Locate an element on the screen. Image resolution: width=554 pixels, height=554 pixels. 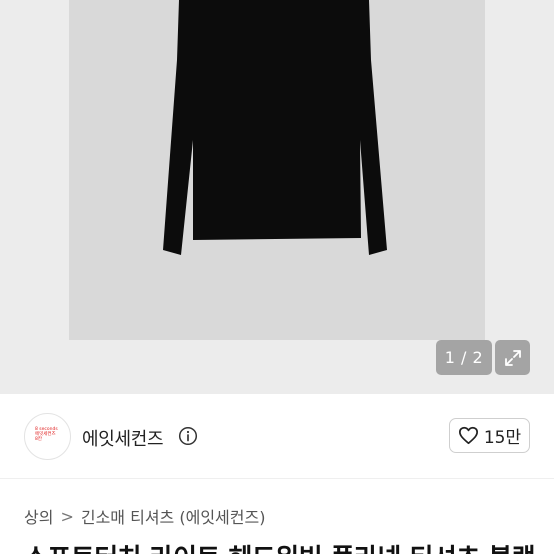
image-counter: 1 / 2 is located at coordinates (464, 357).